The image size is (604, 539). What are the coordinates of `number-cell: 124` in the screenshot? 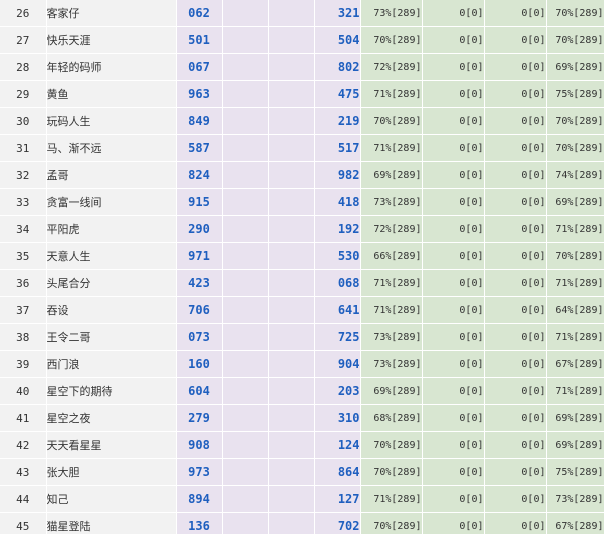 It's located at (337, 445).